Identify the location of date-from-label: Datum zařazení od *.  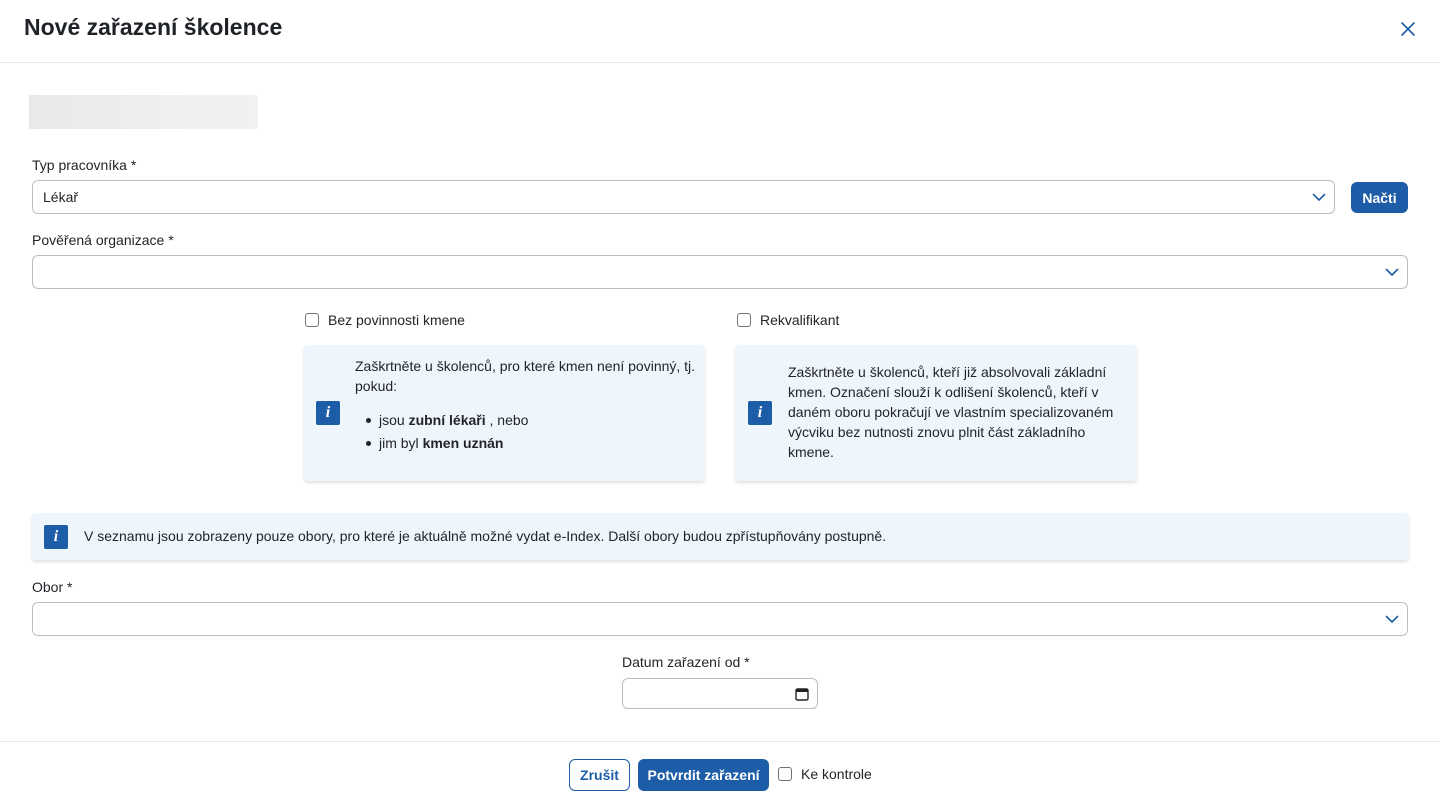
(686, 662).